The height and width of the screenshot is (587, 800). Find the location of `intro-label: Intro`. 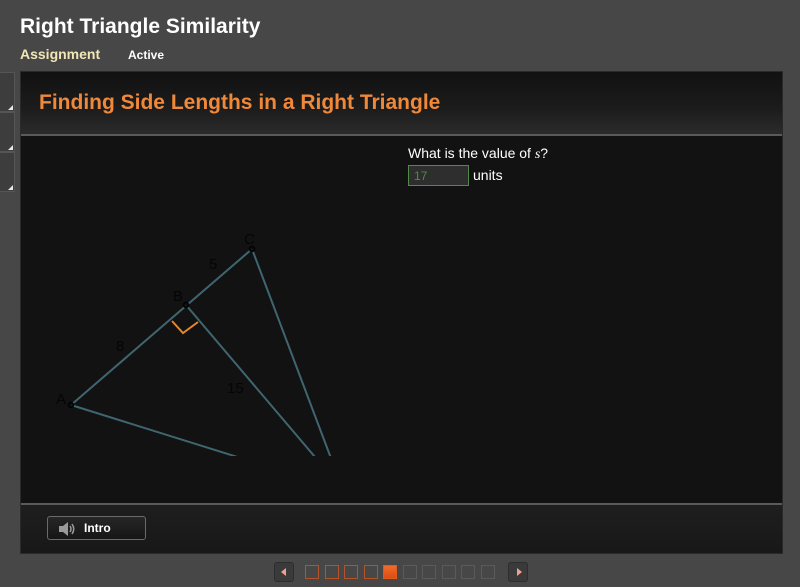

intro-label: Intro is located at coordinates (97, 528).